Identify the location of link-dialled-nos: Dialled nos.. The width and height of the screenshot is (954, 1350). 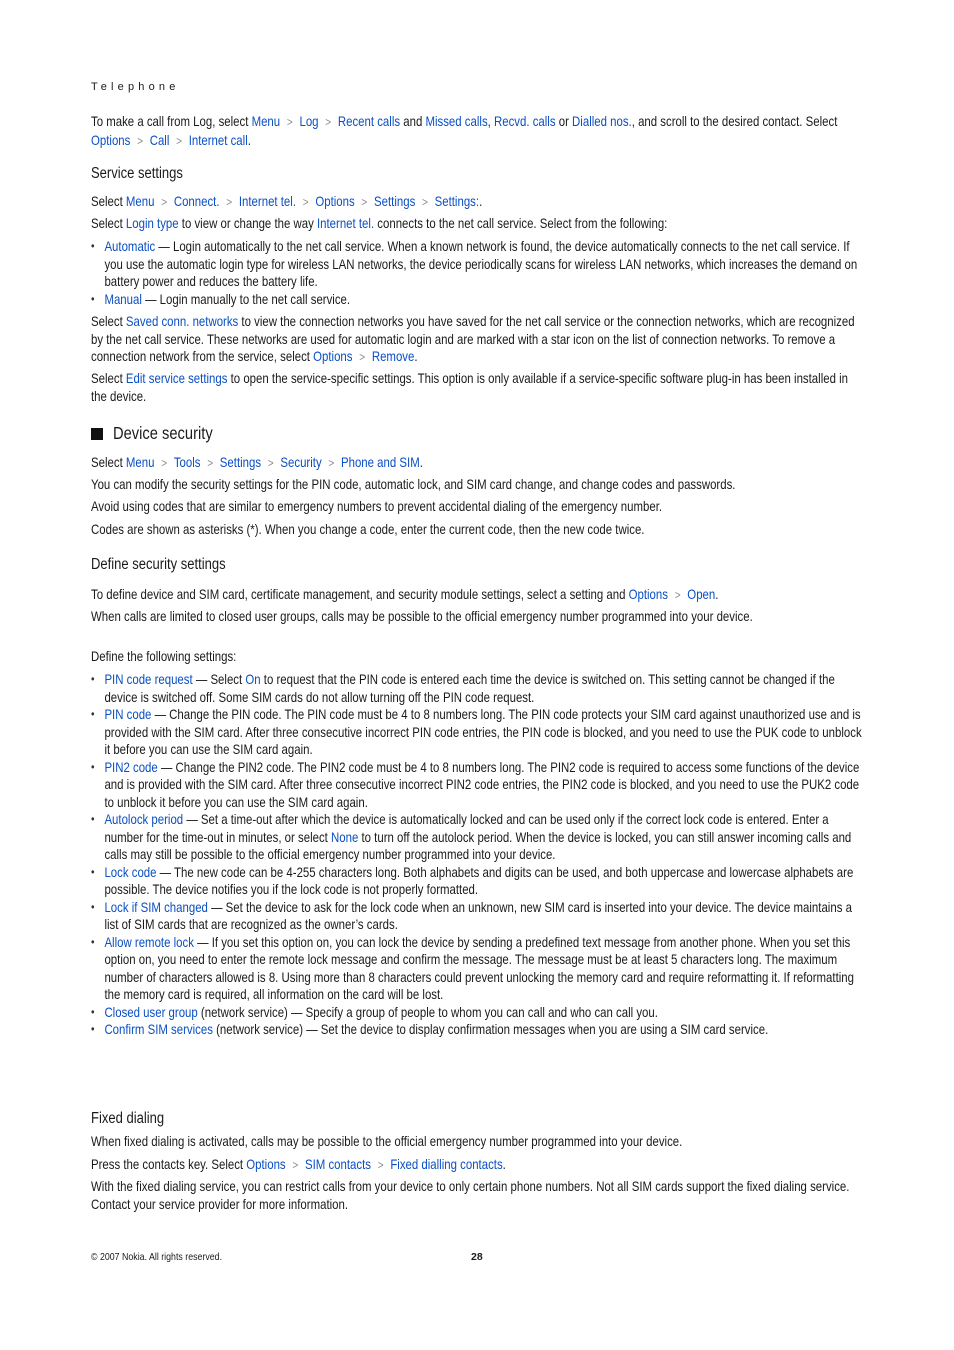
(602, 121).